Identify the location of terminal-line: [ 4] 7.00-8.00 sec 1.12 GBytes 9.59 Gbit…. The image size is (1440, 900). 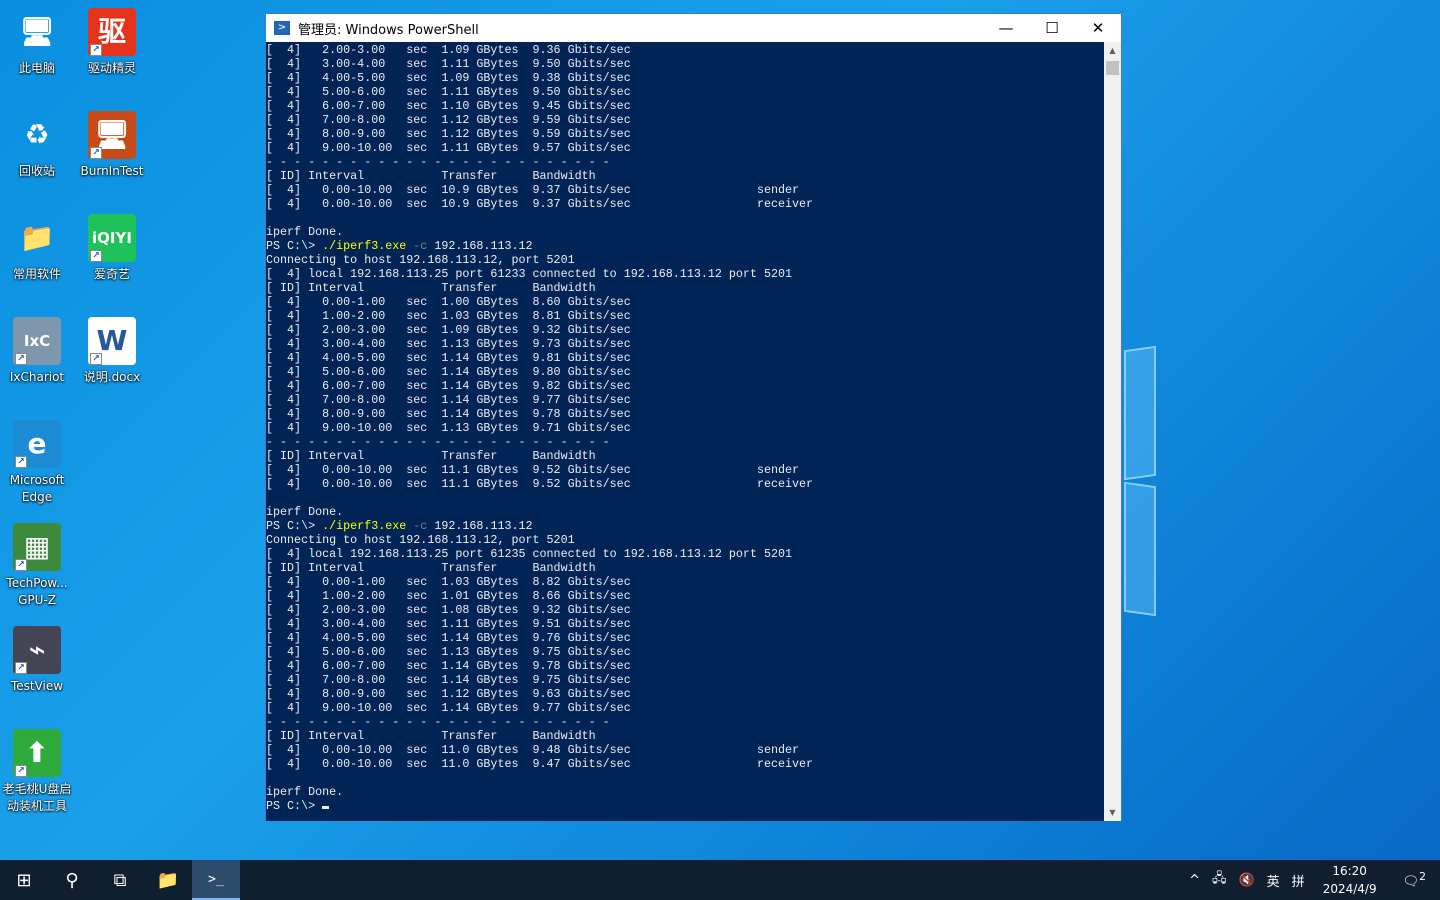
(448, 120).